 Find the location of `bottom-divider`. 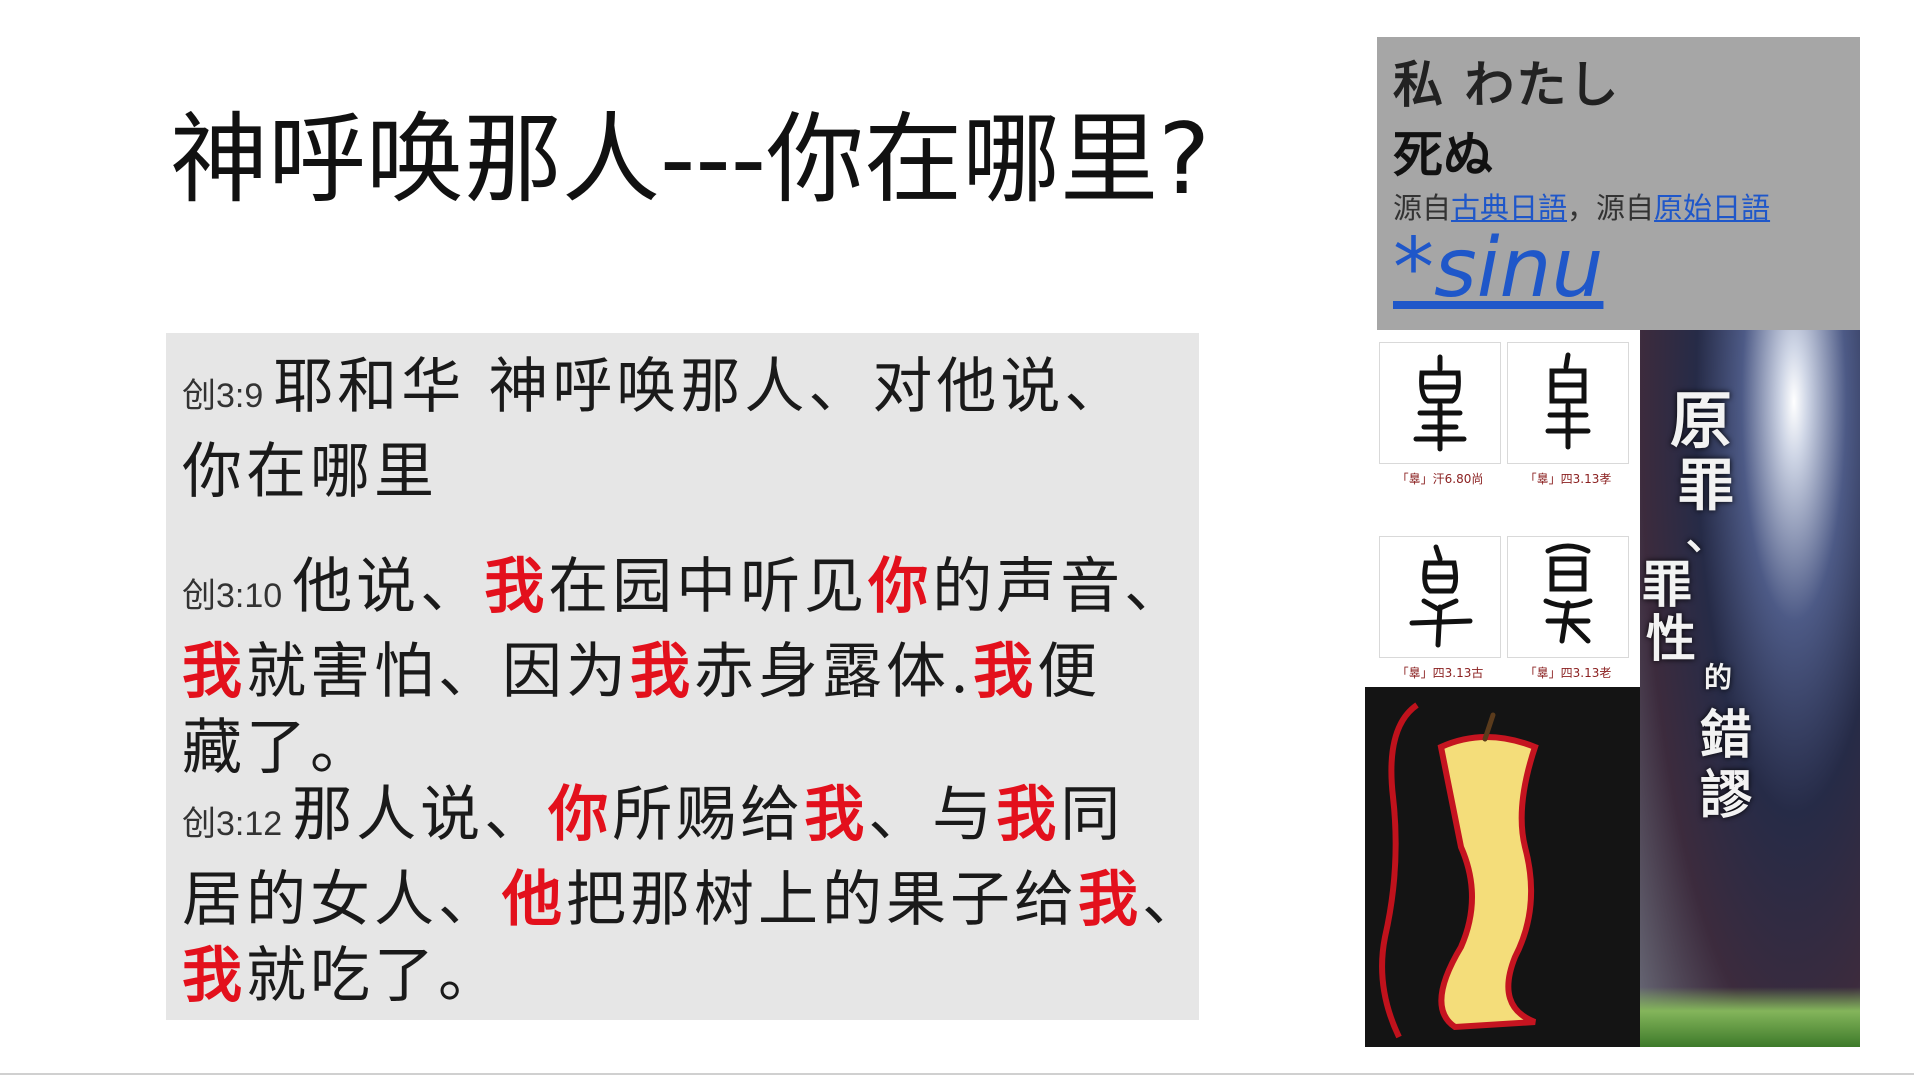

bottom-divider is located at coordinates (957, 1074).